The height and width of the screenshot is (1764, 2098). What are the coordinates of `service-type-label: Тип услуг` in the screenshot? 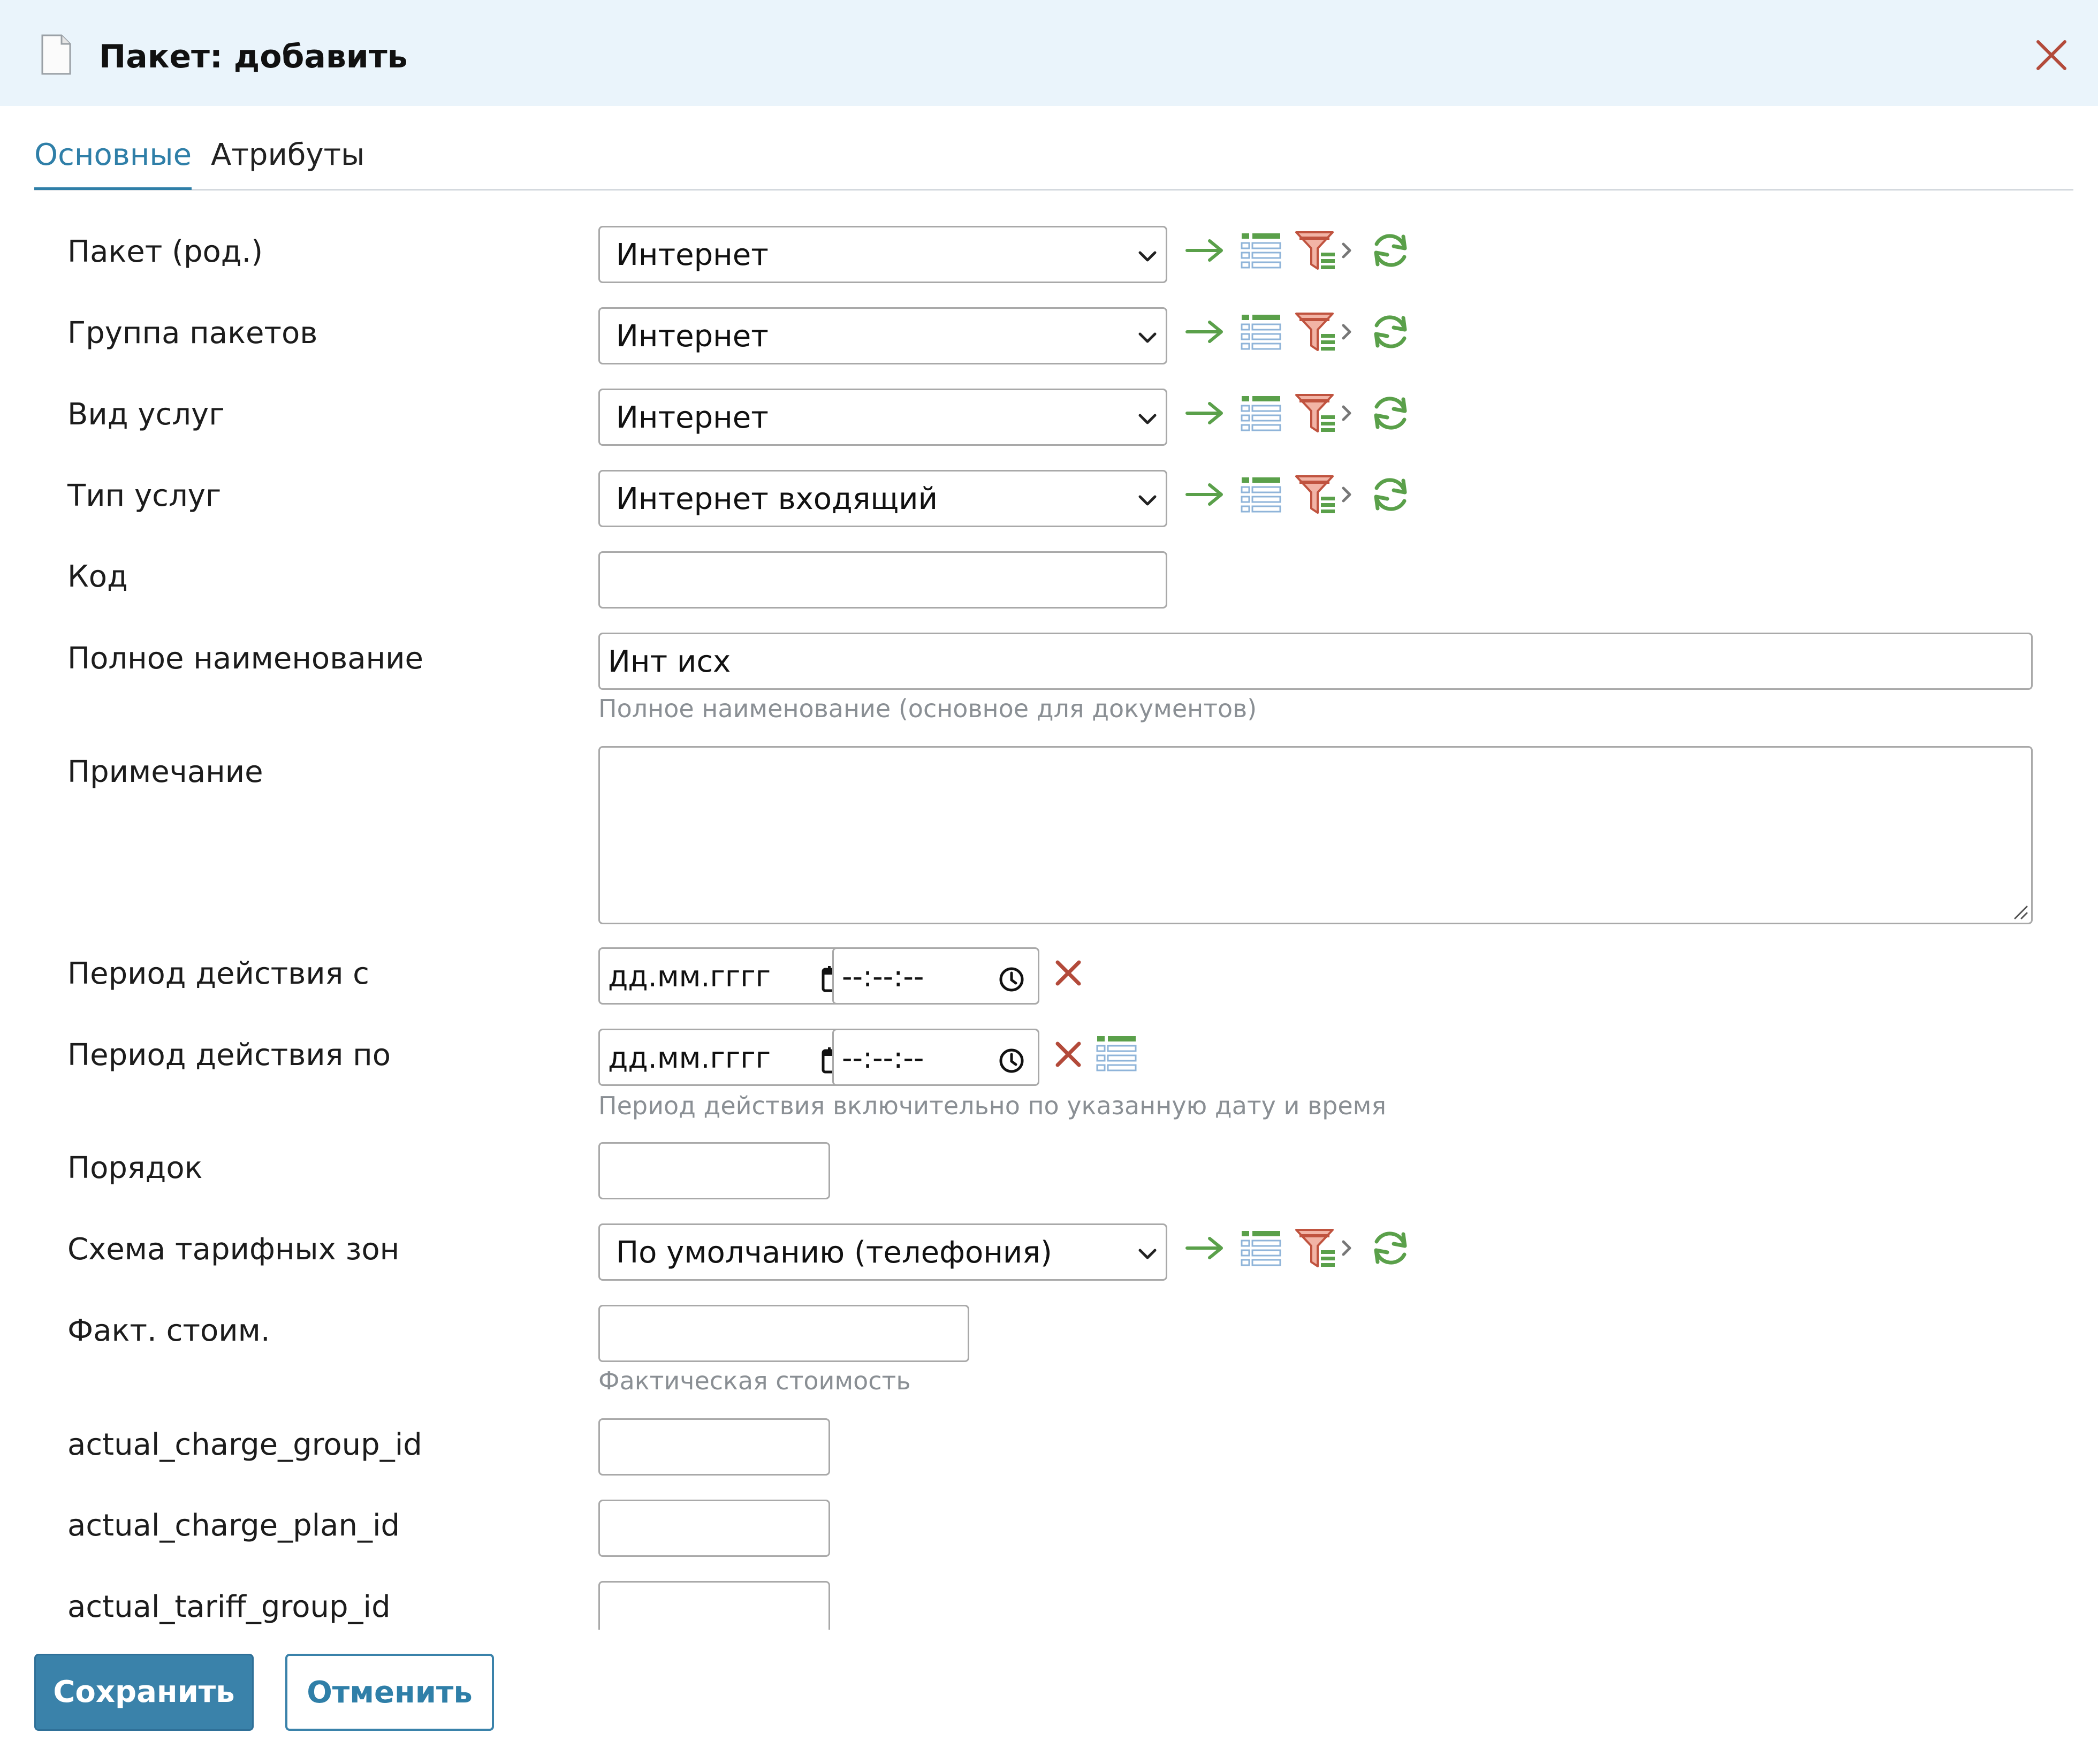 It's located at (145, 495).